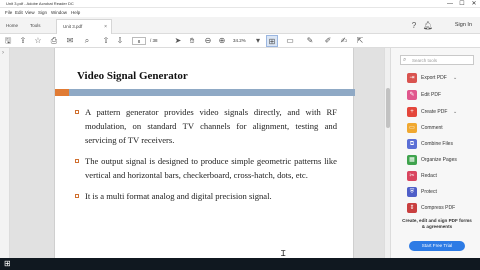 The height and width of the screenshot is (270, 480). I want to click on tool-label: Export PDF, so click(434, 78).